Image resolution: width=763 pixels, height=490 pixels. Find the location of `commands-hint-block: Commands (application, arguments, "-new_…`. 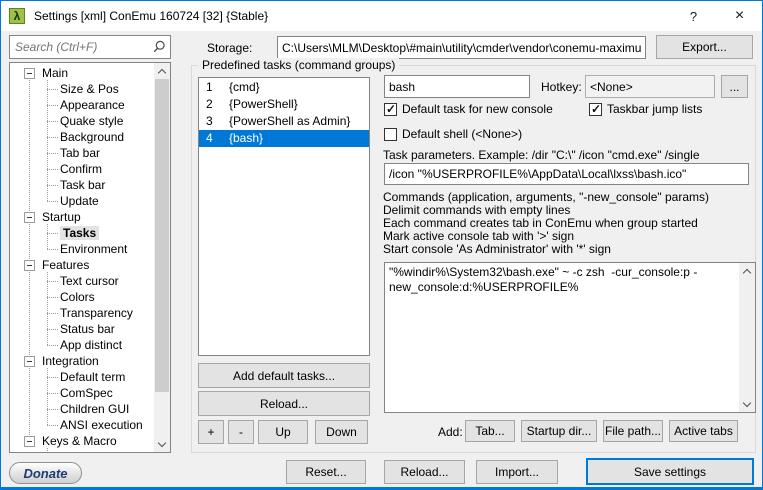

commands-hint-block: Commands (application, arguments, "-new_… is located at coordinates (546, 223).